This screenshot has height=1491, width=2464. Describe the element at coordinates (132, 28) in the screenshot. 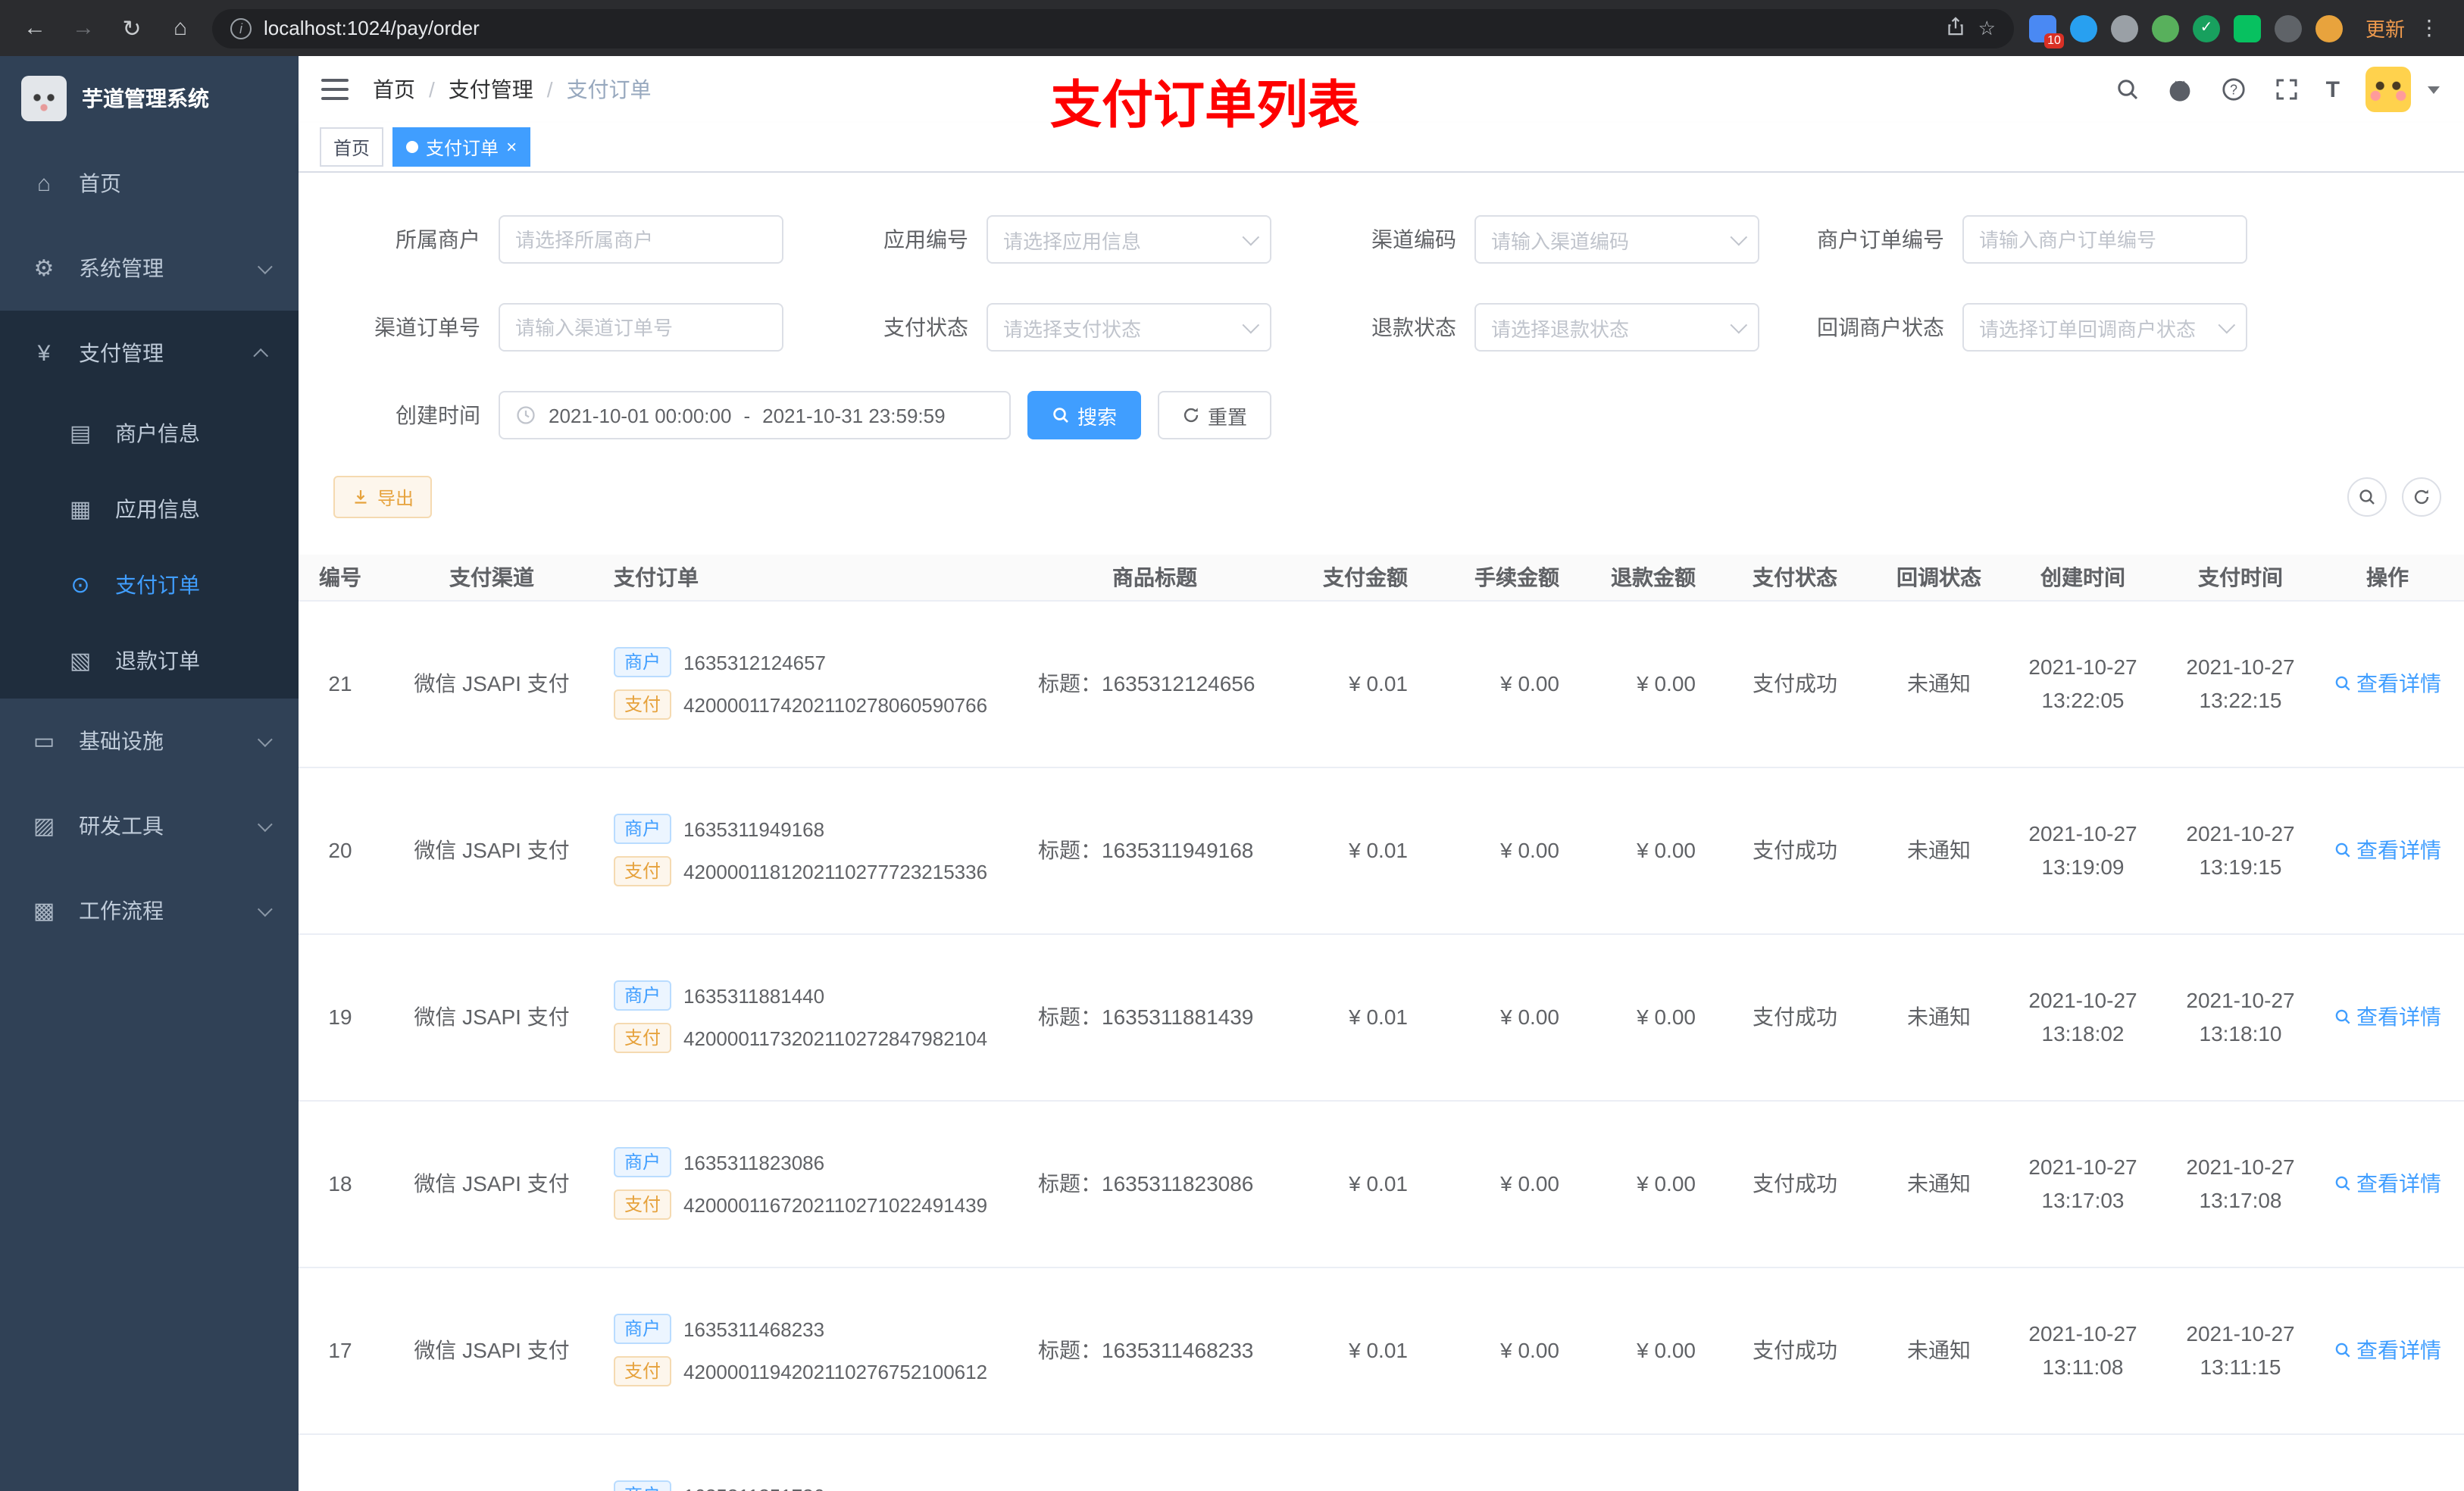

I see `reload-icon: ↻` at that location.